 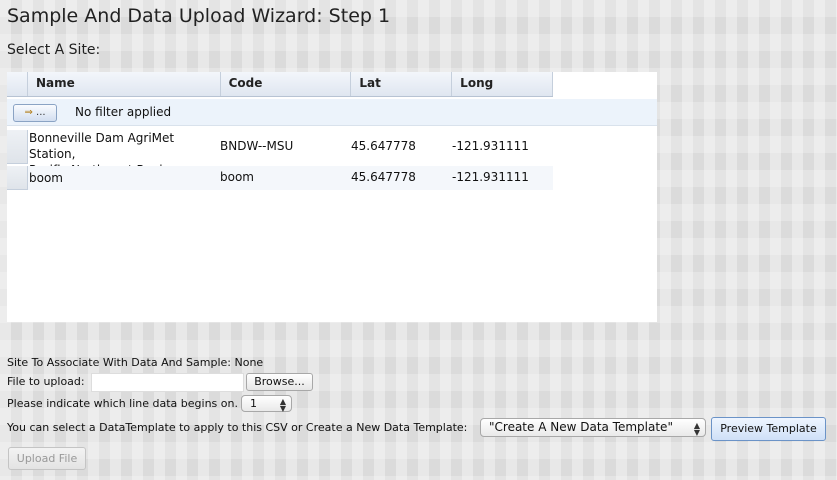 I want to click on column-header-long: Long, so click(x=502, y=84).